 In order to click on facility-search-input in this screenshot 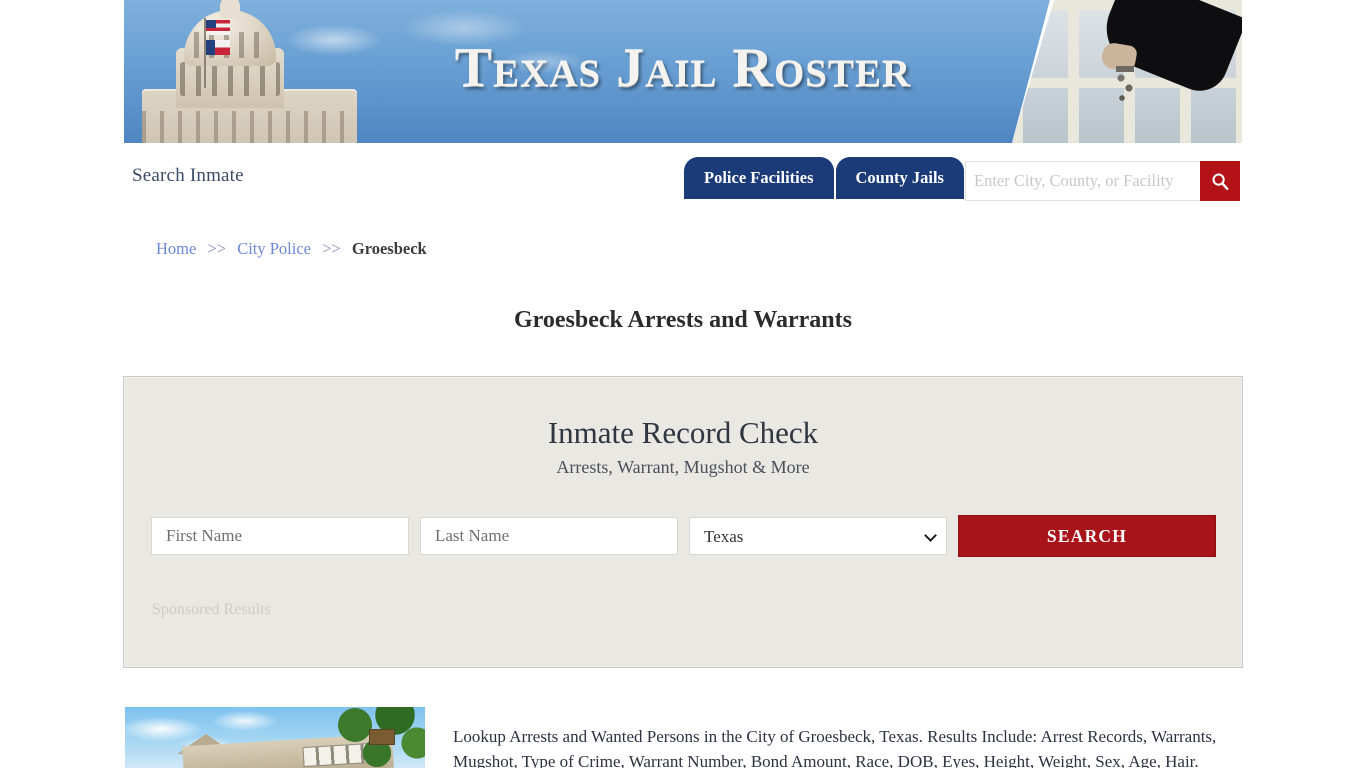, I will do `click(1082, 181)`.